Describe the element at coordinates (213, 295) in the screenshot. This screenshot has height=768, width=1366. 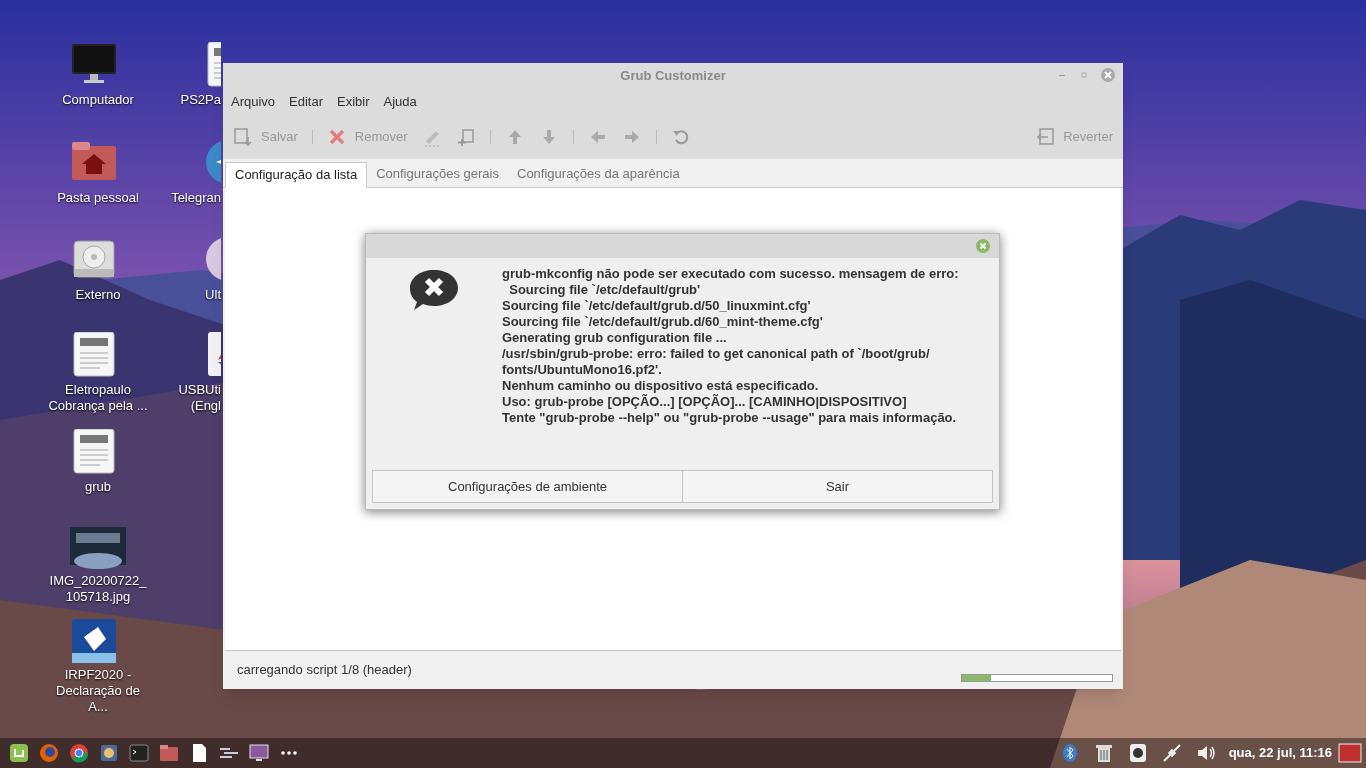
I see `icon-label: Ult` at that location.